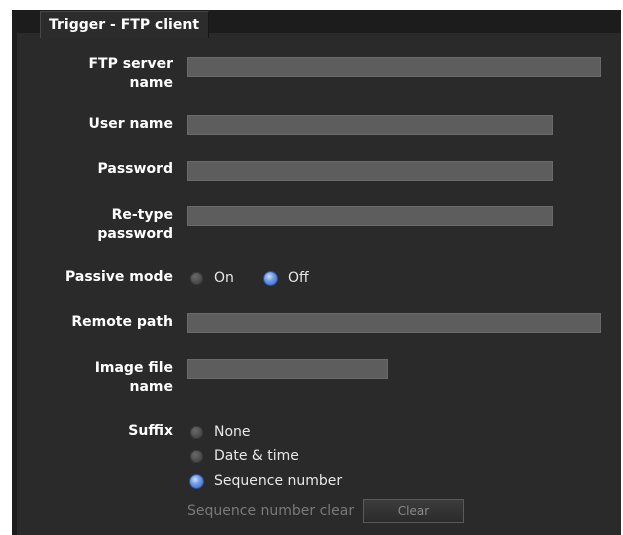 This screenshot has height=535, width=623. What do you see at coordinates (196, 456) in the screenshot?
I see `suffix-date-time-radio` at bounding box center [196, 456].